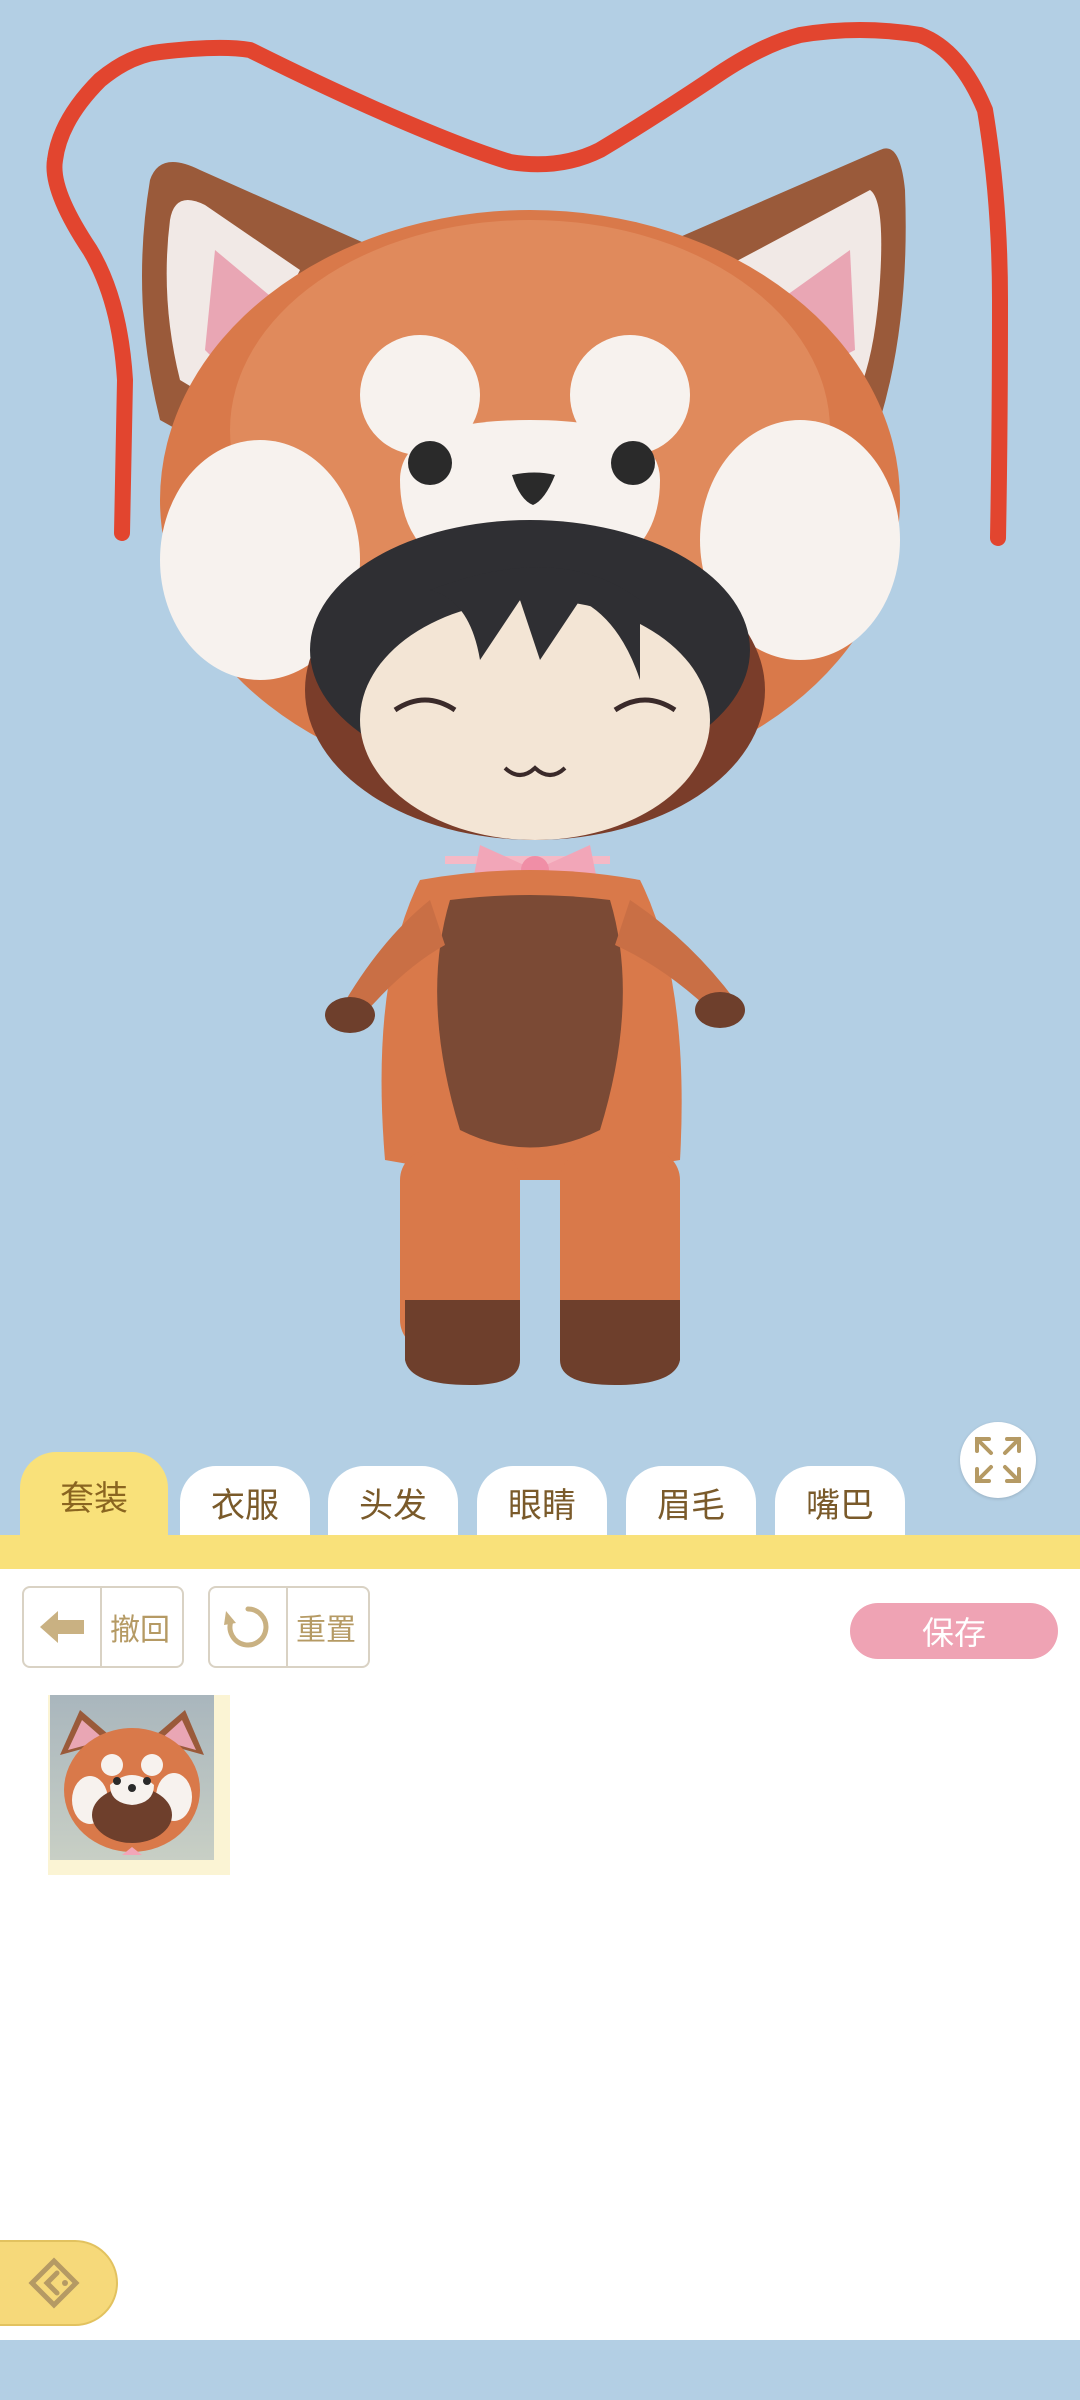 The height and width of the screenshot is (2400, 1080). What do you see at coordinates (103, 1627) in the screenshot?
I see `undo-button: 撤回` at bounding box center [103, 1627].